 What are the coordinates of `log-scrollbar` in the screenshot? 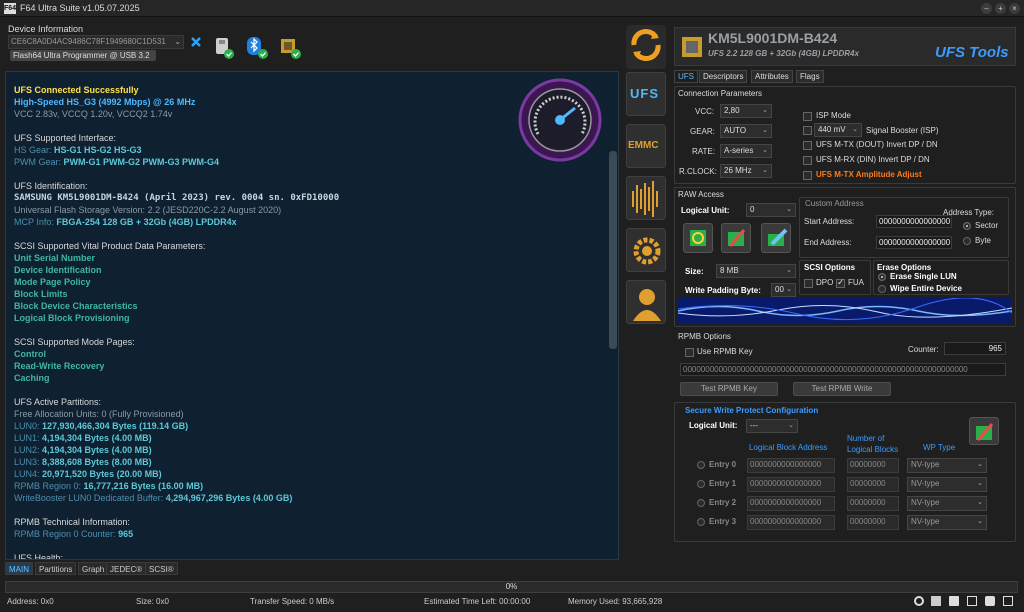 It's located at (613, 250).